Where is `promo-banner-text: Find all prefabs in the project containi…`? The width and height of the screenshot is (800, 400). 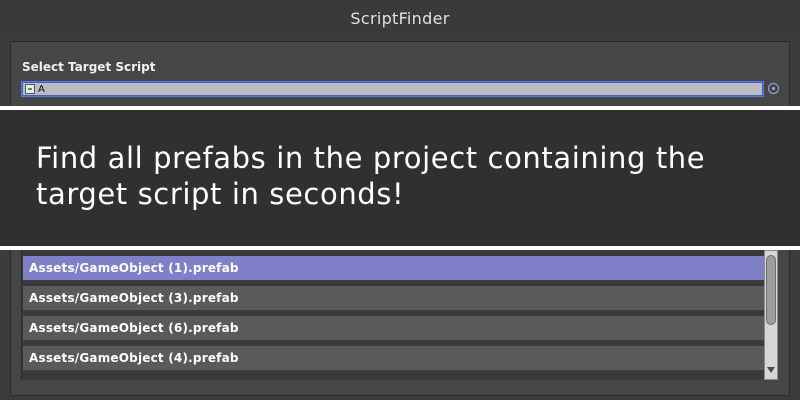
promo-banner-text: Find all prefabs in the project containi… is located at coordinates (371, 176).